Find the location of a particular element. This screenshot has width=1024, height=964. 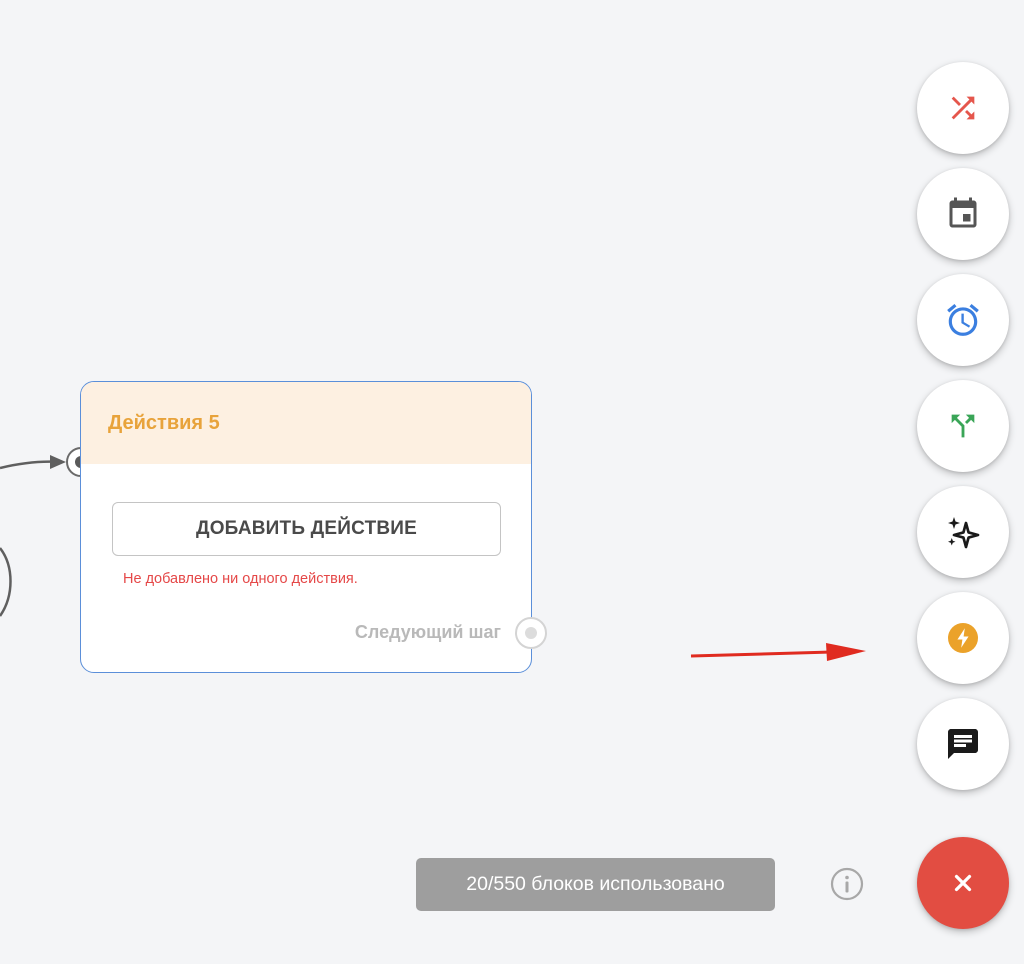

split-arrows-icon is located at coordinates (963, 426).